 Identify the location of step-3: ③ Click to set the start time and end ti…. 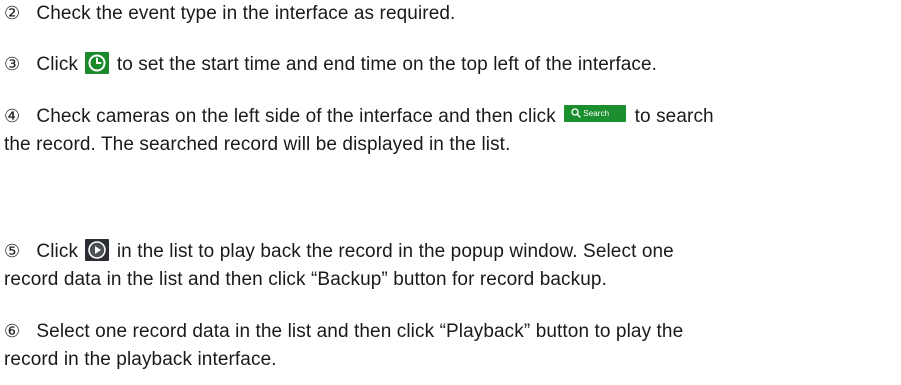
(450, 65).